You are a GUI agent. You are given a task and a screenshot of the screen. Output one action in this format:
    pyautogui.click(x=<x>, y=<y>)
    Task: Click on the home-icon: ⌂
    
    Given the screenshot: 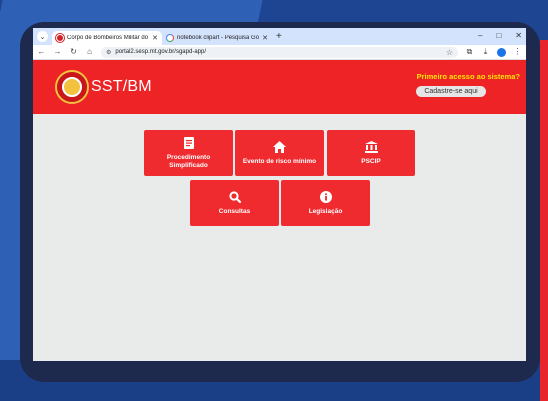 What is the action you would take?
    pyautogui.click(x=89, y=52)
    